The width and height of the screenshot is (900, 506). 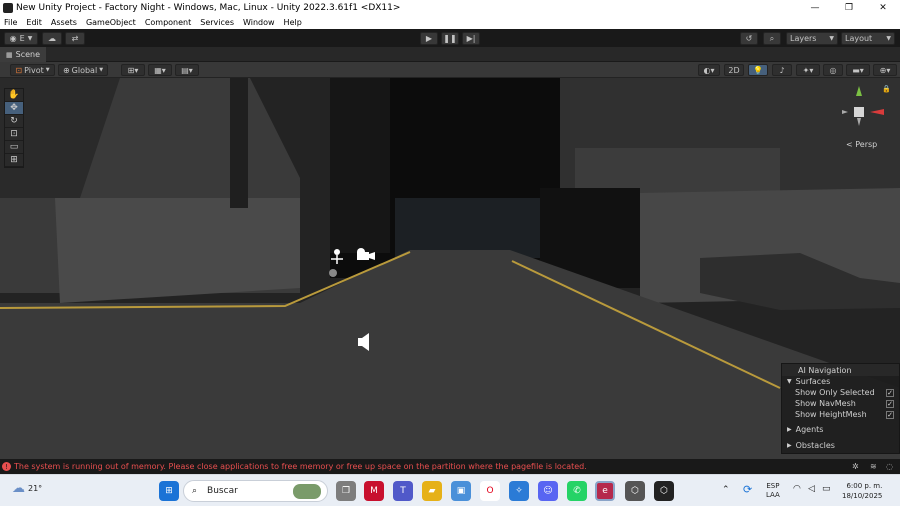 I want to click on layers-dropdown: Layers ▼, so click(x=812, y=38).